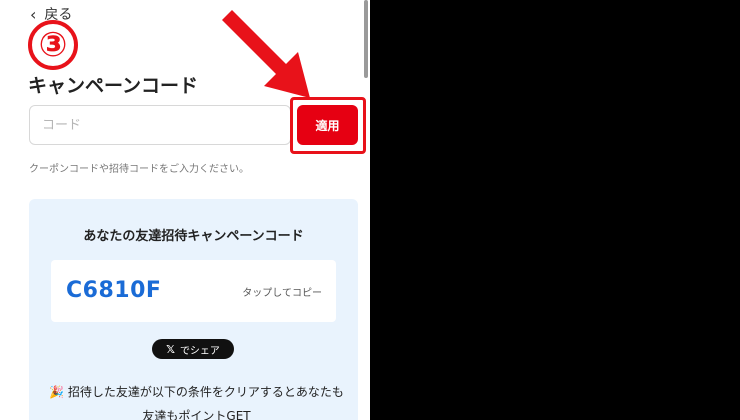 The height and width of the screenshot is (420, 740). Describe the element at coordinates (139, 169) in the screenshot. I see `input-hint: クーポンコードや招待コードをご入力ください。` at that location.